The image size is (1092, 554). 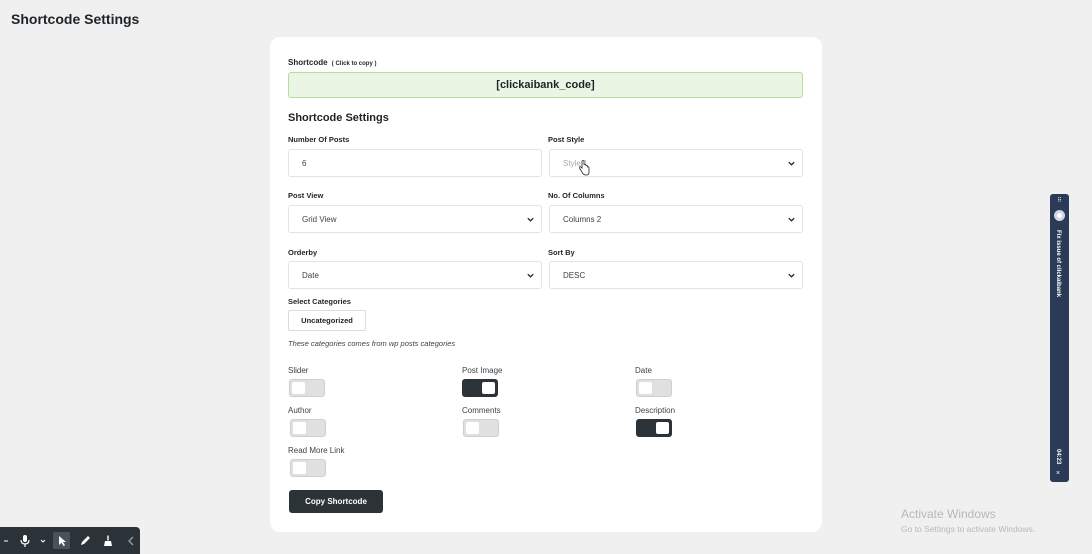 I want to click on section-title: Shortcode Settings, so click(x=338, y=118).